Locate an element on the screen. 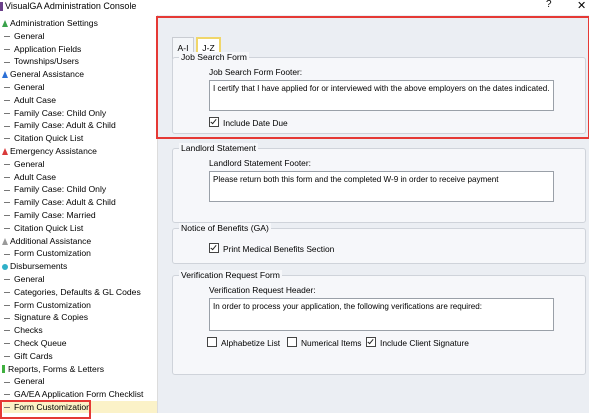 Image resolution: width=589 pixels, height=419 pixels. include-client-signature-checkbox: Include Client Signature is located at coordinates (417, 342).